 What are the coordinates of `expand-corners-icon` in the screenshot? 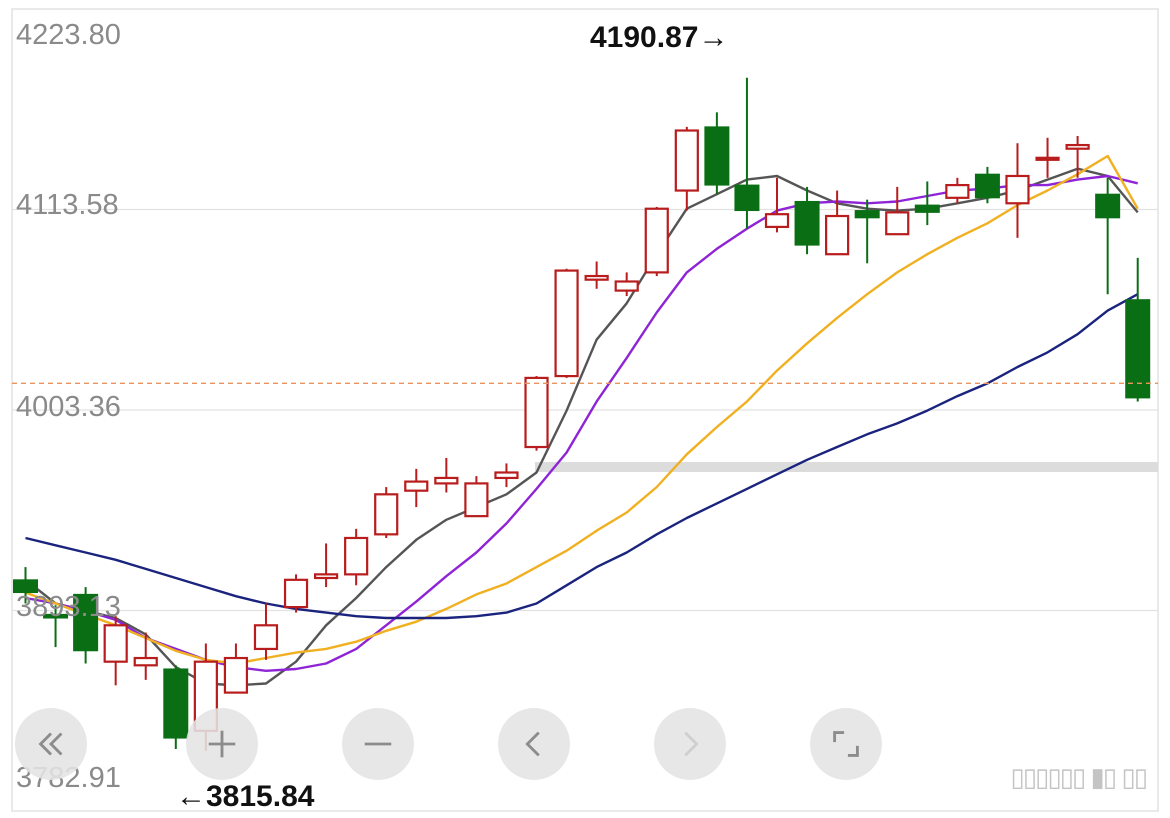 It's located at (846, 744).